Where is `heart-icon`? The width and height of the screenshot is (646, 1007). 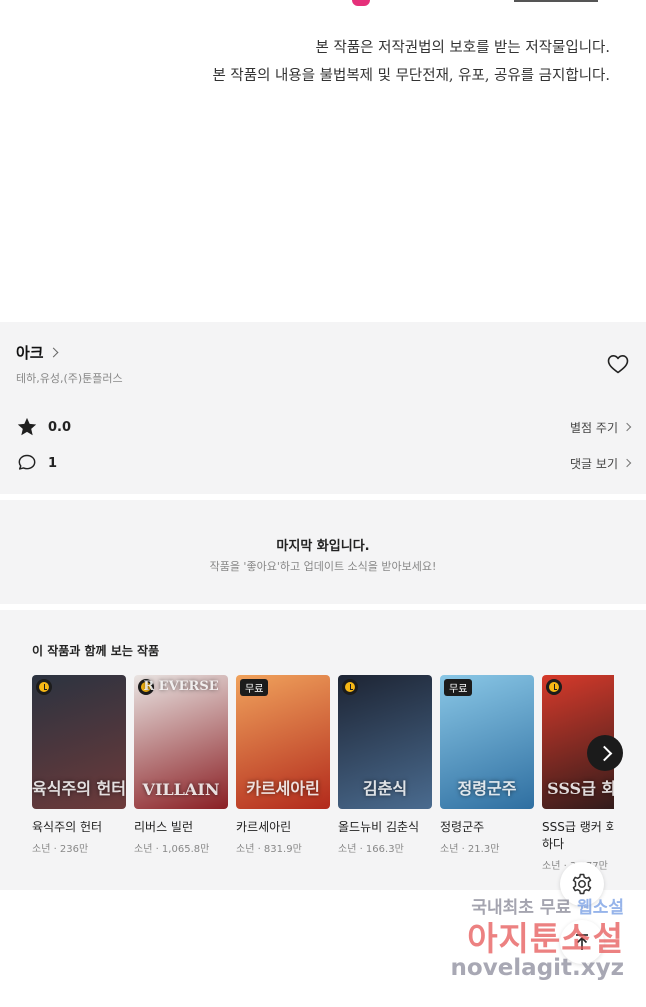
heart-icon is located at coordinates (618, 364).